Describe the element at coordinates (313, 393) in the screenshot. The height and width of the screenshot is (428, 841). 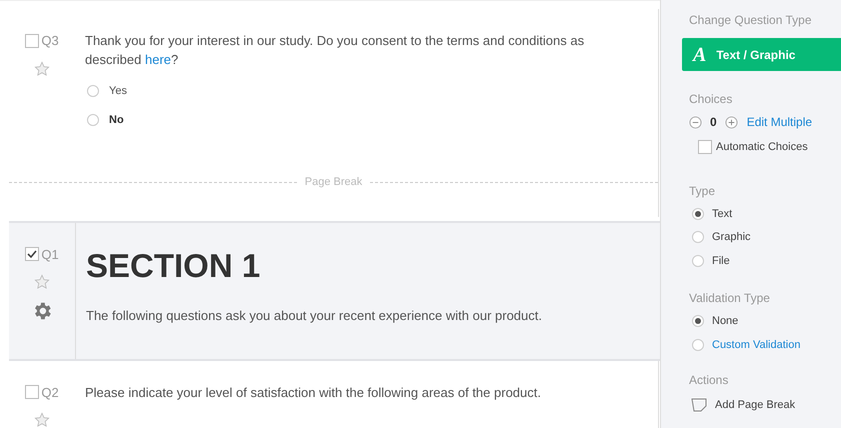
I see `question-text: Please indicate your level of satisfaction with the following areas of the product.` at that location.